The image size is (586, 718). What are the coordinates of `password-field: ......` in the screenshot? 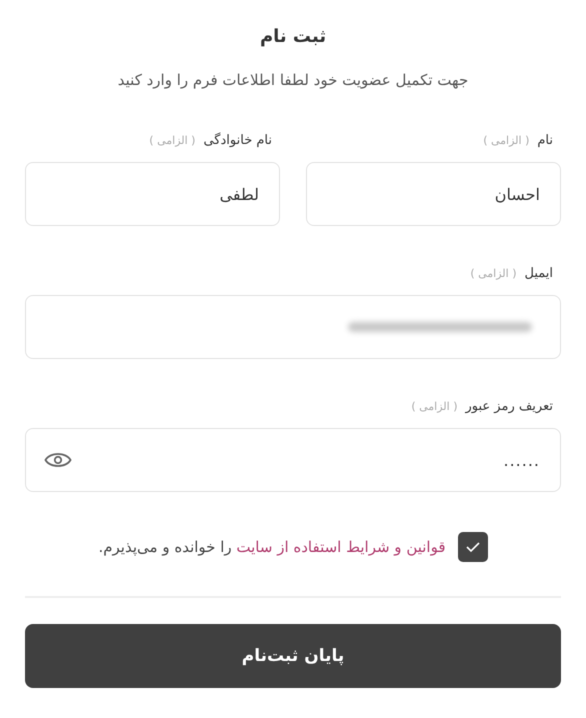 It's located at (293, 460).